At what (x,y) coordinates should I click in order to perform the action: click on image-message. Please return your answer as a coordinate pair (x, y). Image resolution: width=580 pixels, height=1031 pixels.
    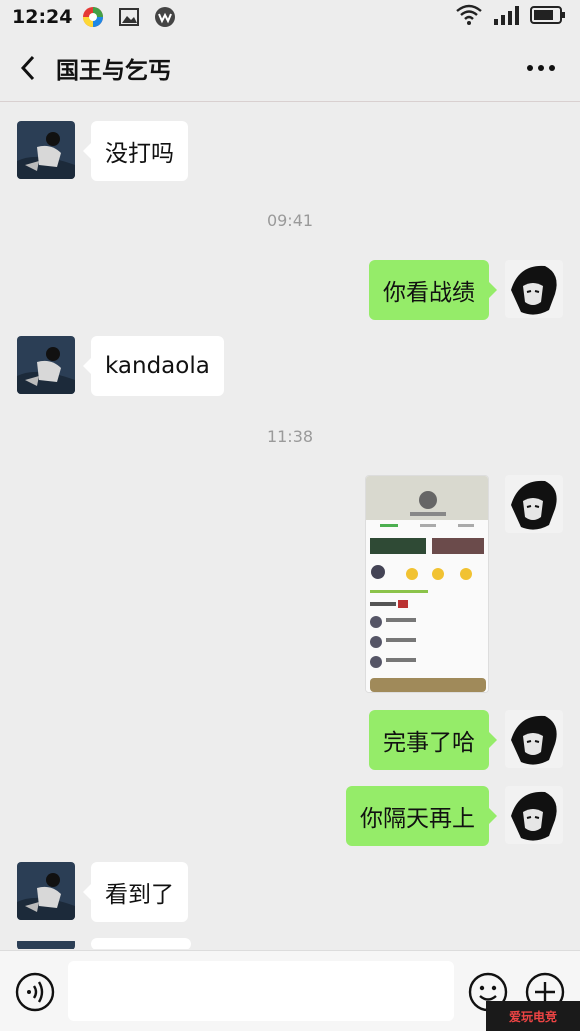
    Looking at the image, I should click on (427, 584).